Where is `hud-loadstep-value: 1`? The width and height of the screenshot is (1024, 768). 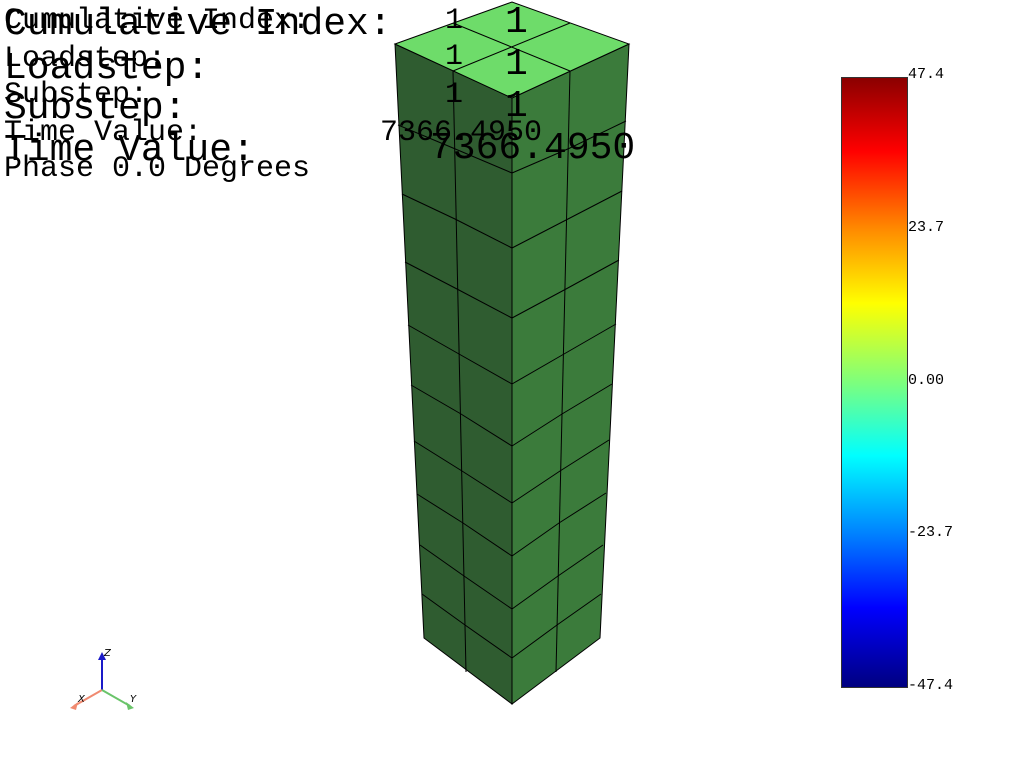 hud-loadstep-value: 1 is located at coordinates (516, 64).